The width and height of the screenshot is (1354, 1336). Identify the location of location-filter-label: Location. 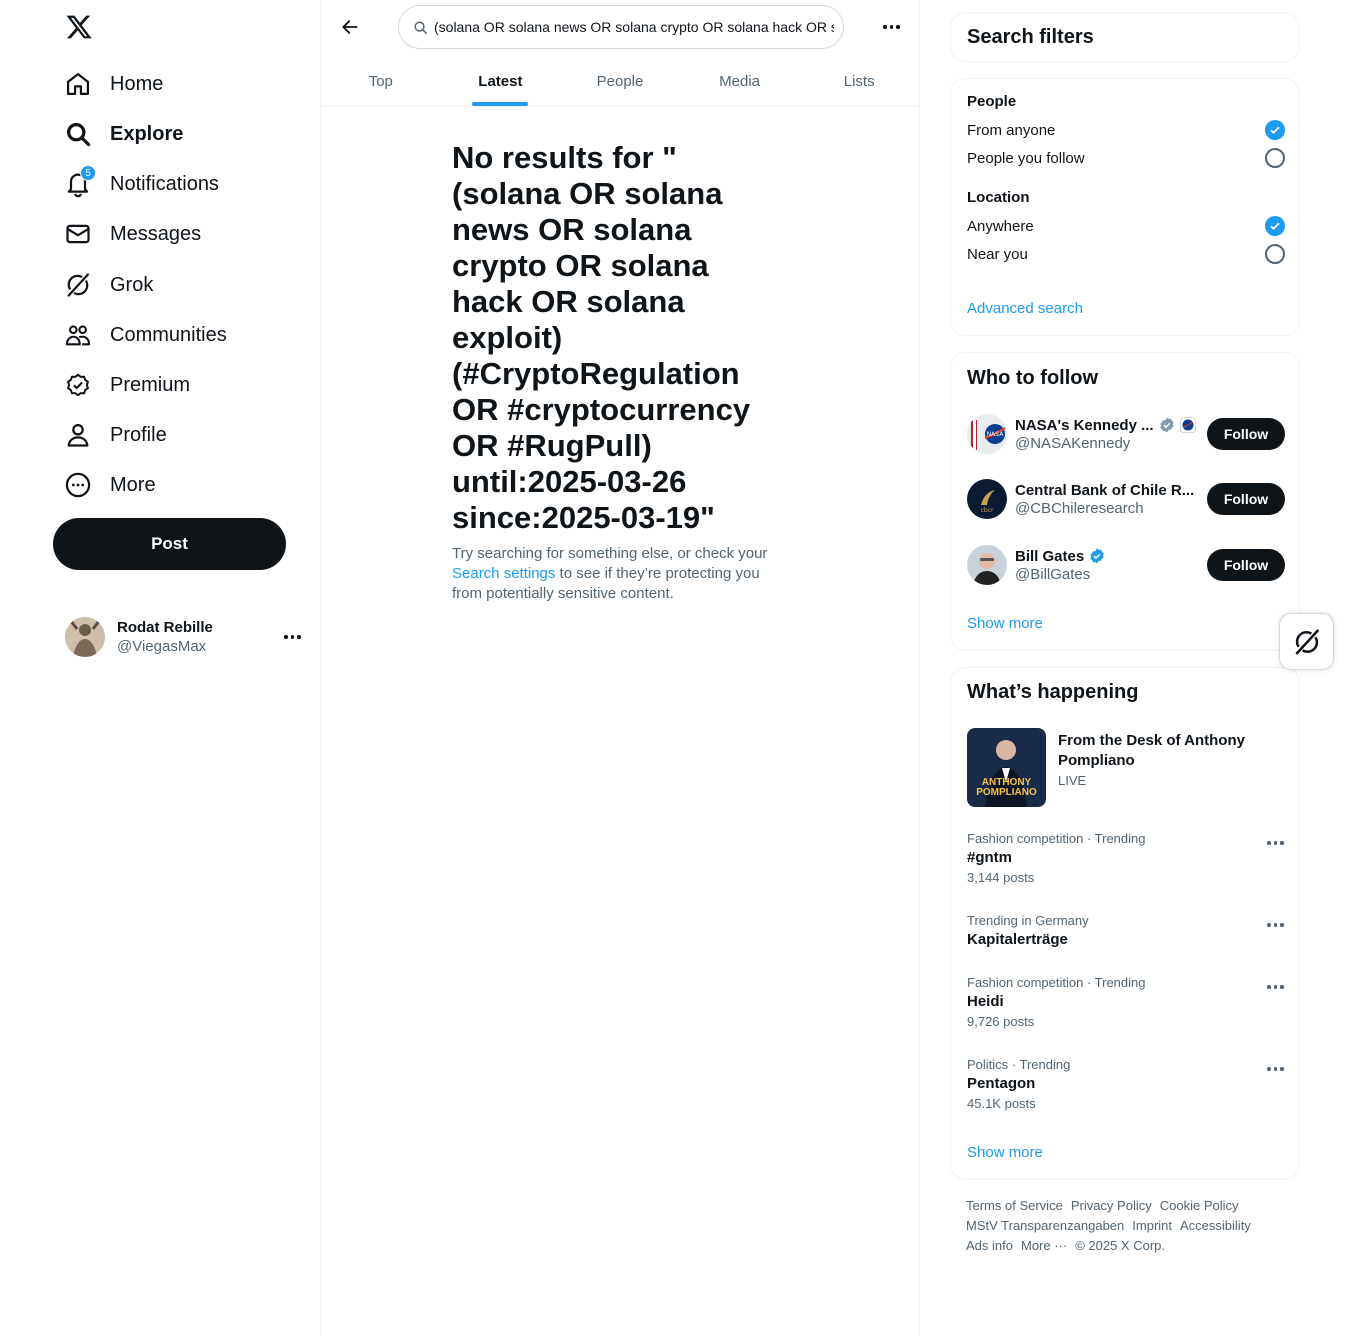
(998, 197).